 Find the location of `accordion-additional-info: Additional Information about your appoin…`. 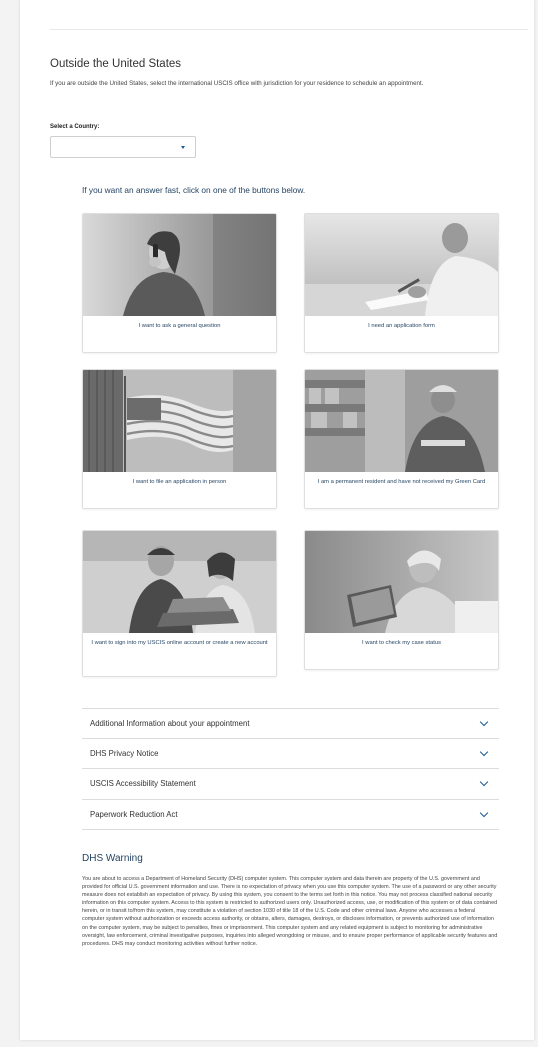

accordion-additional-info: Additional Information about your appoin… is located at coordinates (290, 723).